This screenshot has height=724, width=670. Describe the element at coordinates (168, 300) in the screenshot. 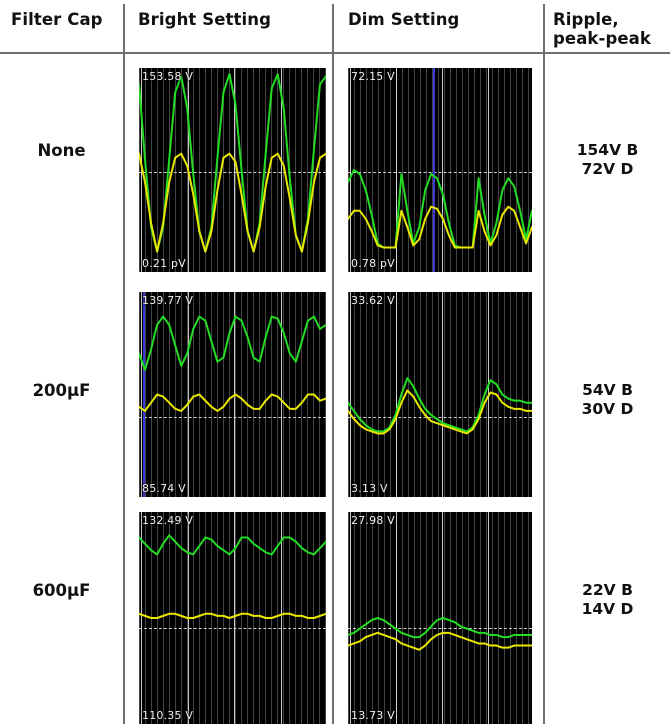

I see `scope-top-readout: 139.77 V` at that location.